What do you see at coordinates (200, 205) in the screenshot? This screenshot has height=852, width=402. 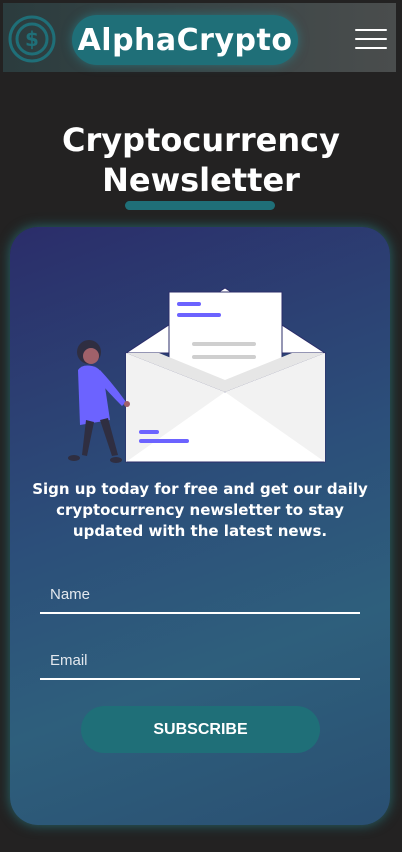 I see `title-underline` at bounding box center [200, 205].